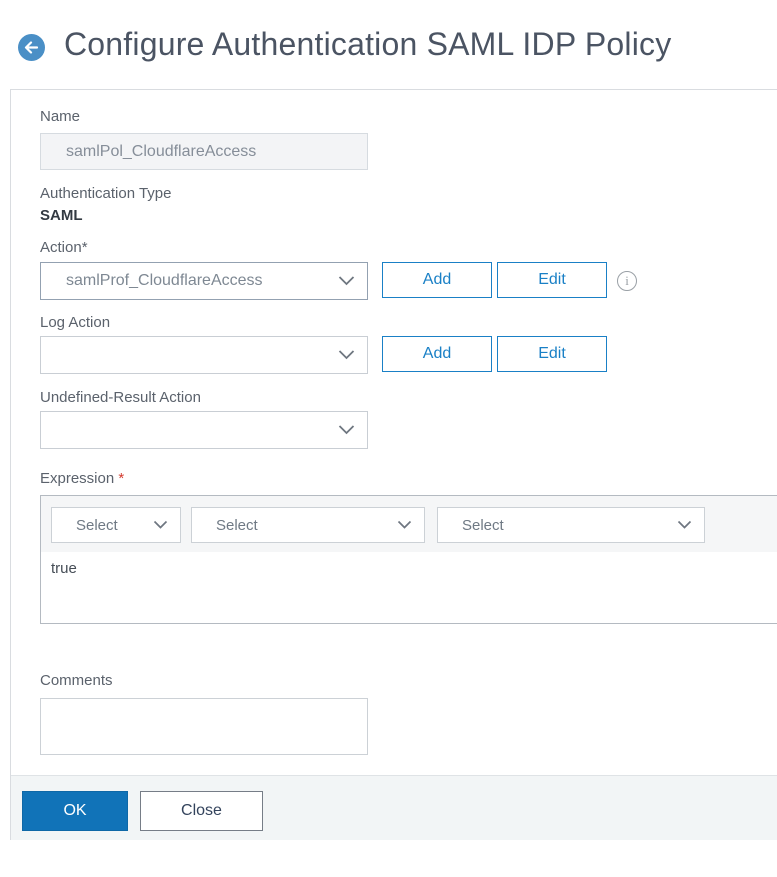 The width and height of the screenshot is (777, 877). Describe the element at coordinates (409, 587) in the screenshot. I see `expression-input: true` at that location.